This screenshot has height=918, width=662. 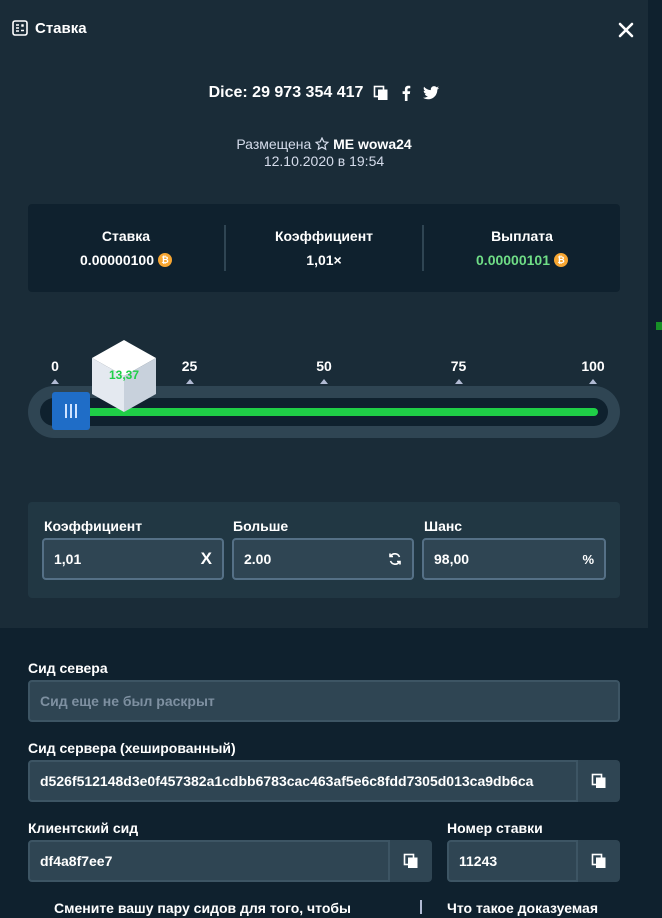 I want to click on param-multiplier-label: Коэффициент, so click(x=93, y=526).